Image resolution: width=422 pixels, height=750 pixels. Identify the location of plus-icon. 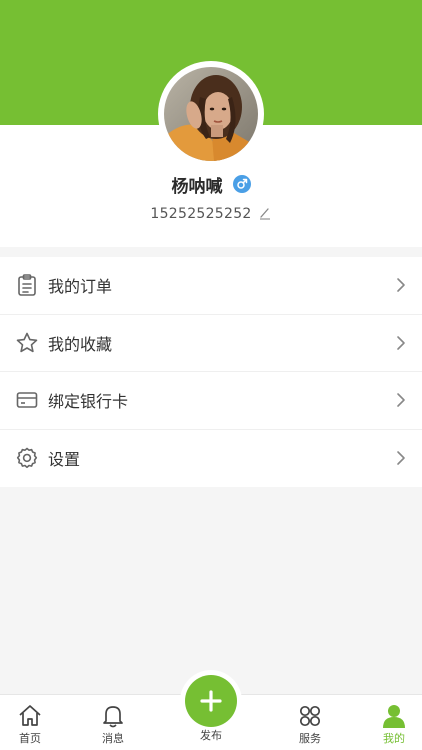
(211, 701).